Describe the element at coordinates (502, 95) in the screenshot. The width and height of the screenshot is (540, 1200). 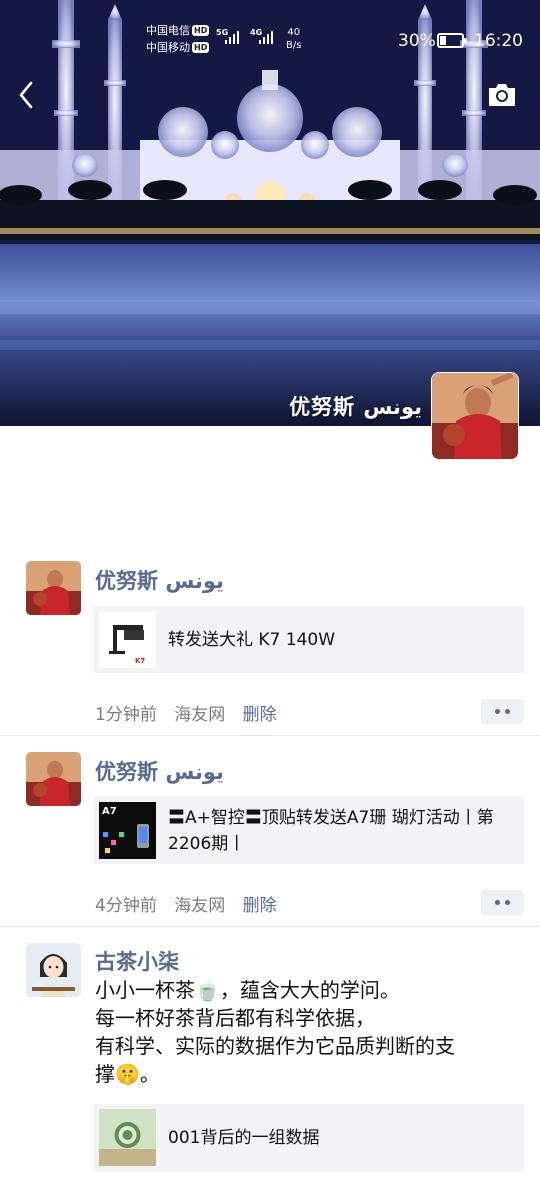
I see `camera-icon` at that location.